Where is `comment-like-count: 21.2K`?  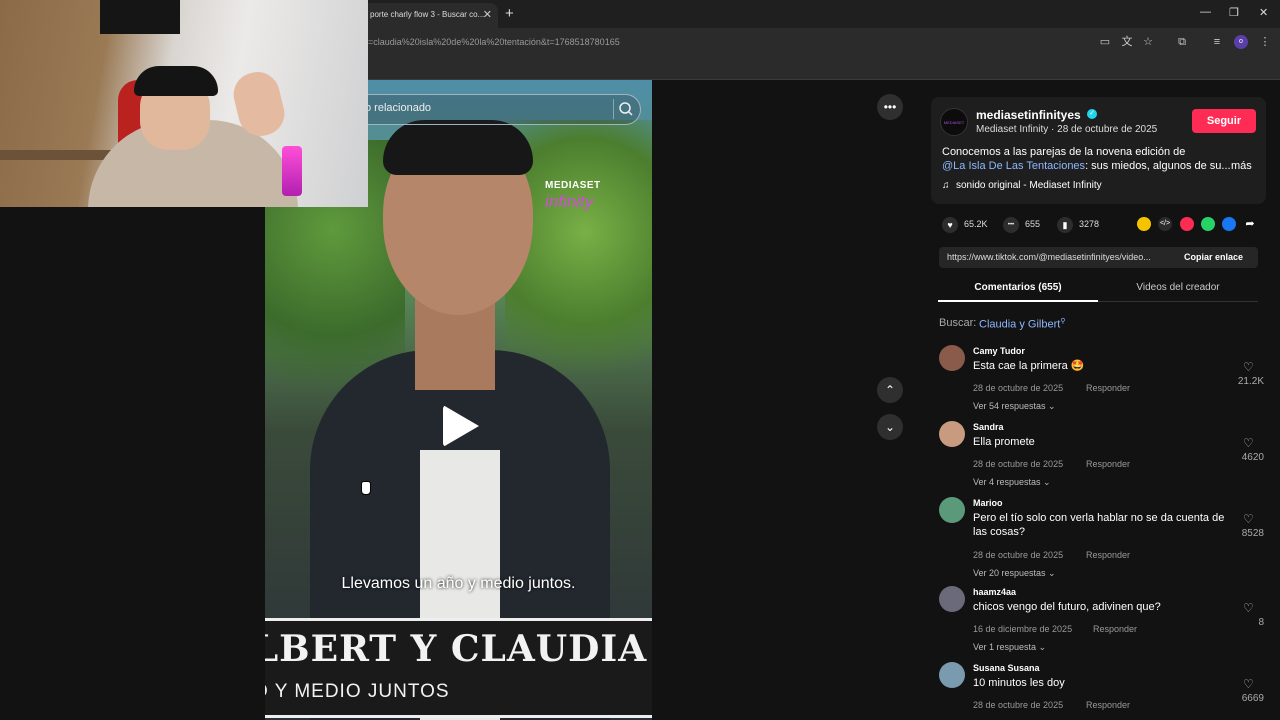 comment-like-count: 21.2K is located at coordinates (1250, 381).